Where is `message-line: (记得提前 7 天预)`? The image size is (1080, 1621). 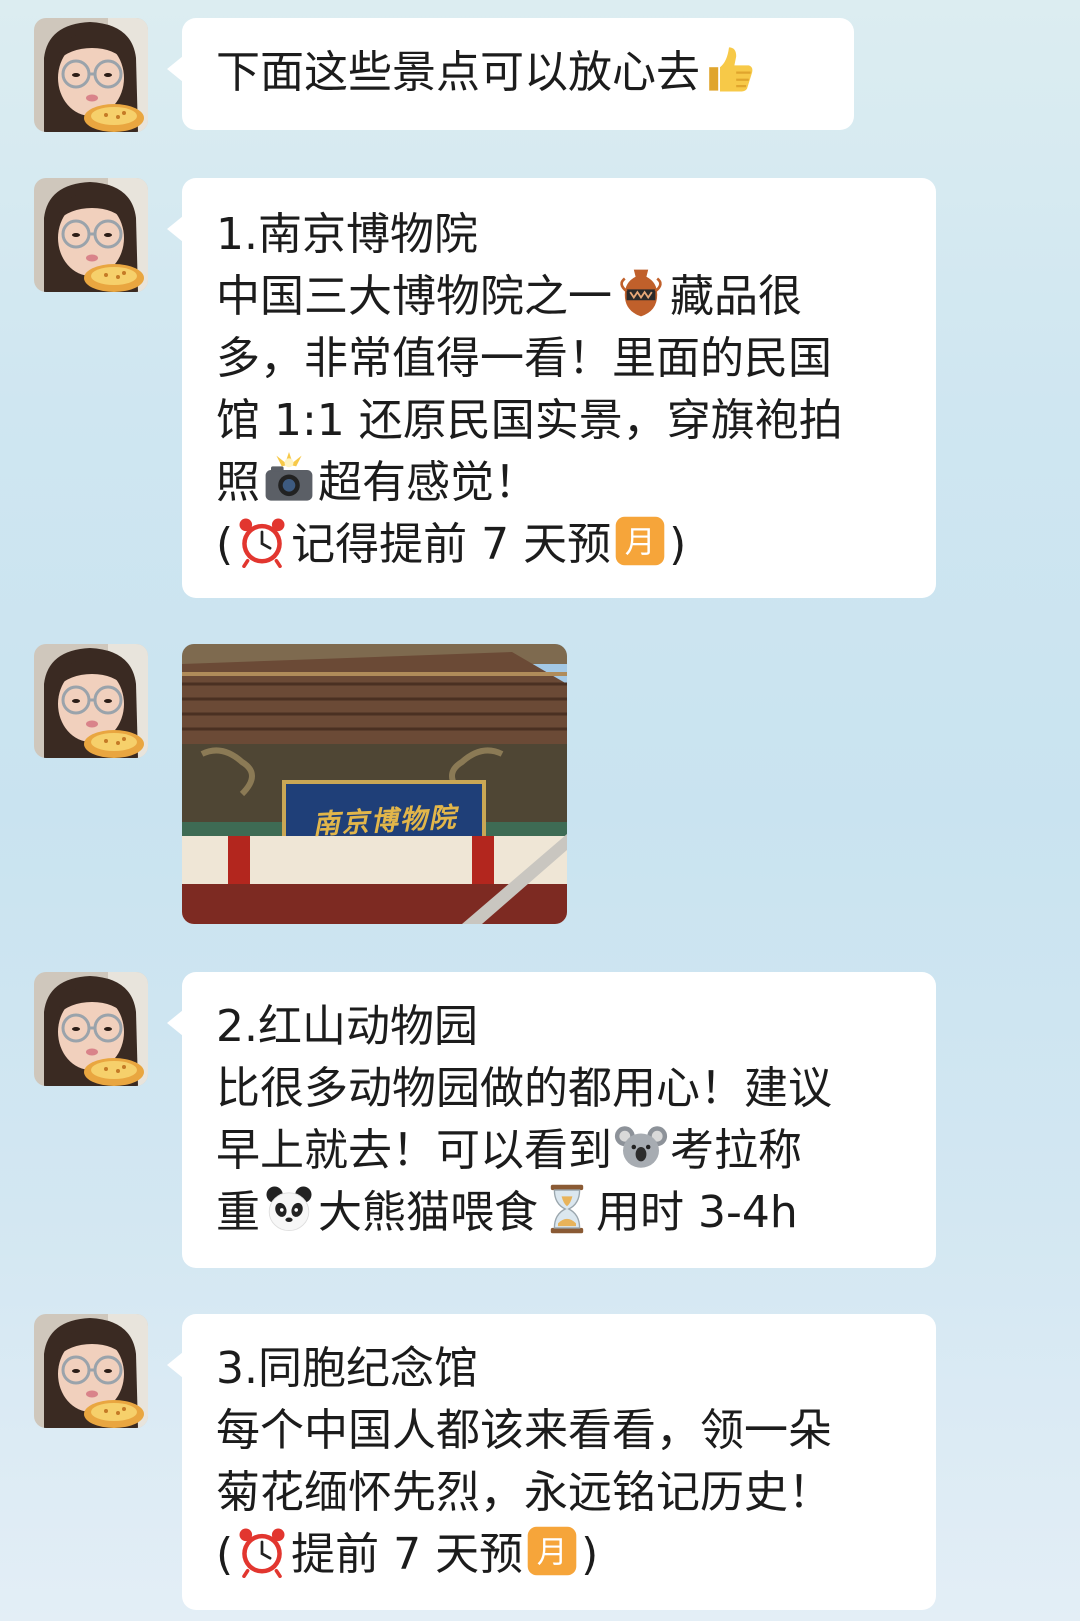 message-line: (记得提前 7 天预) is located at coordinates (561, 545).